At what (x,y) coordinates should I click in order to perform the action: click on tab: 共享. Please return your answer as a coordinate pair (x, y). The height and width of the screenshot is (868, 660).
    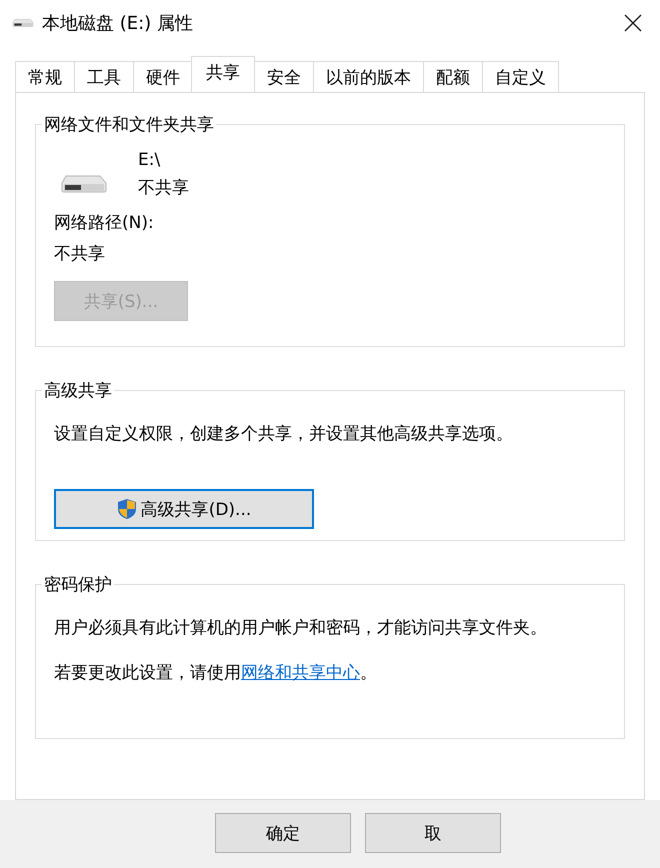
    Looking at the image, I should click on (223, 74).